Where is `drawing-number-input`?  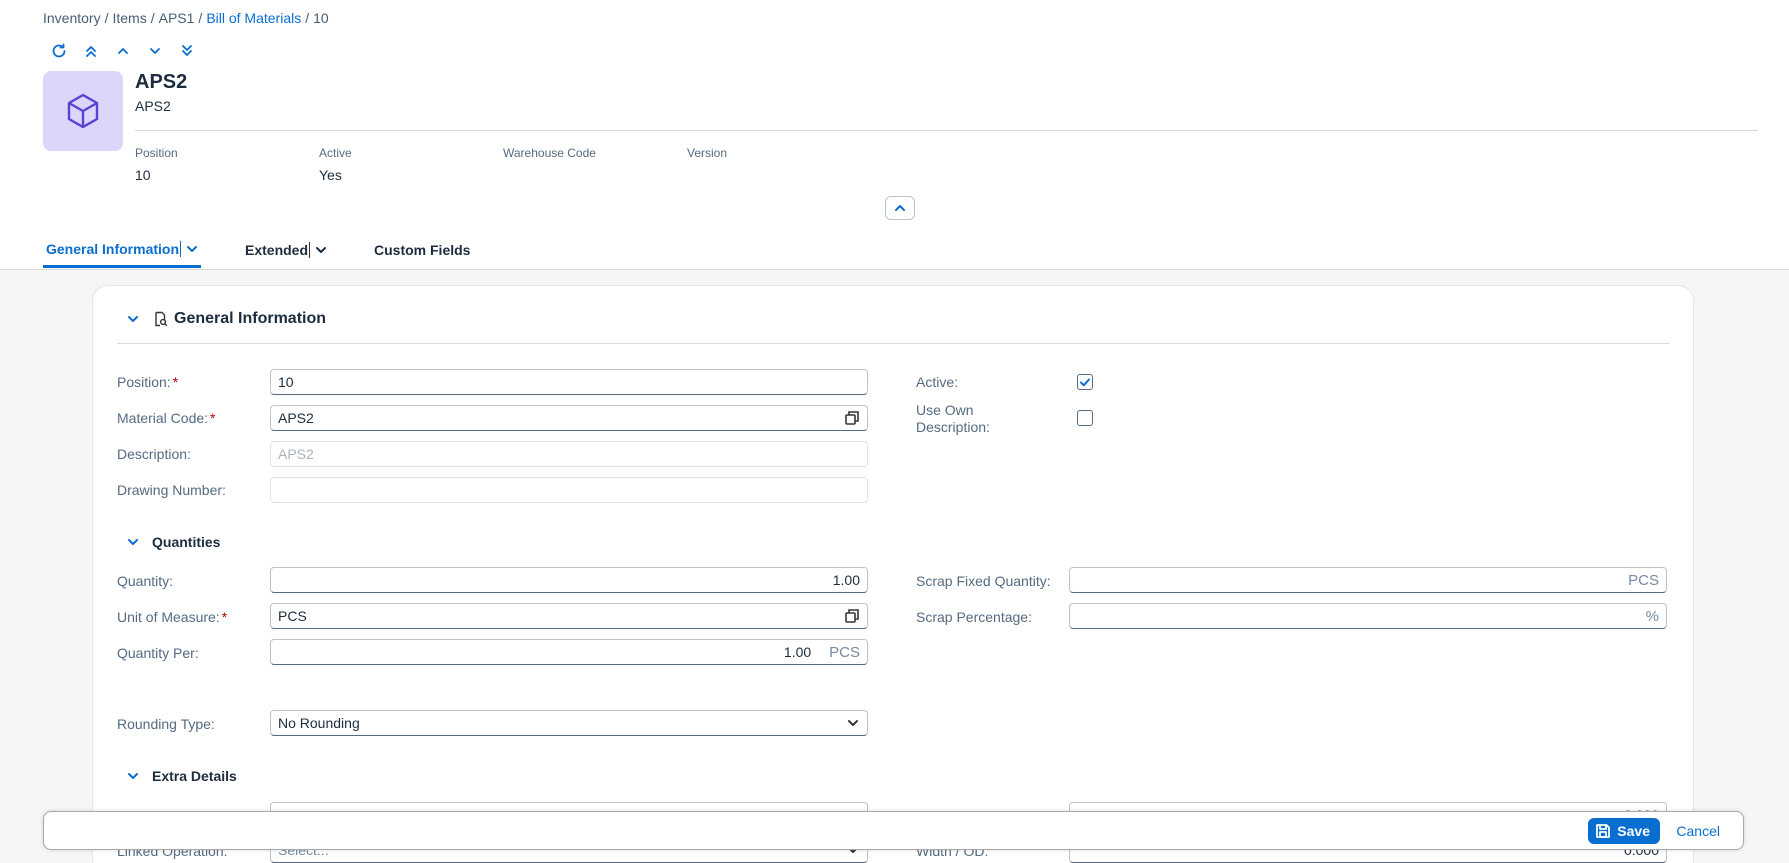 drawing-number-input is located at coordinates (569, 490).